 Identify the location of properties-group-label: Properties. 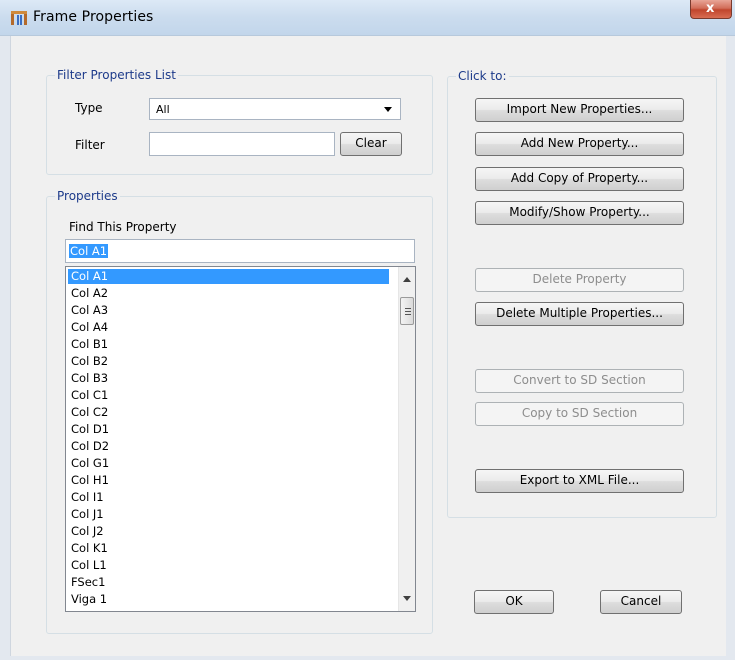
(87, 196).